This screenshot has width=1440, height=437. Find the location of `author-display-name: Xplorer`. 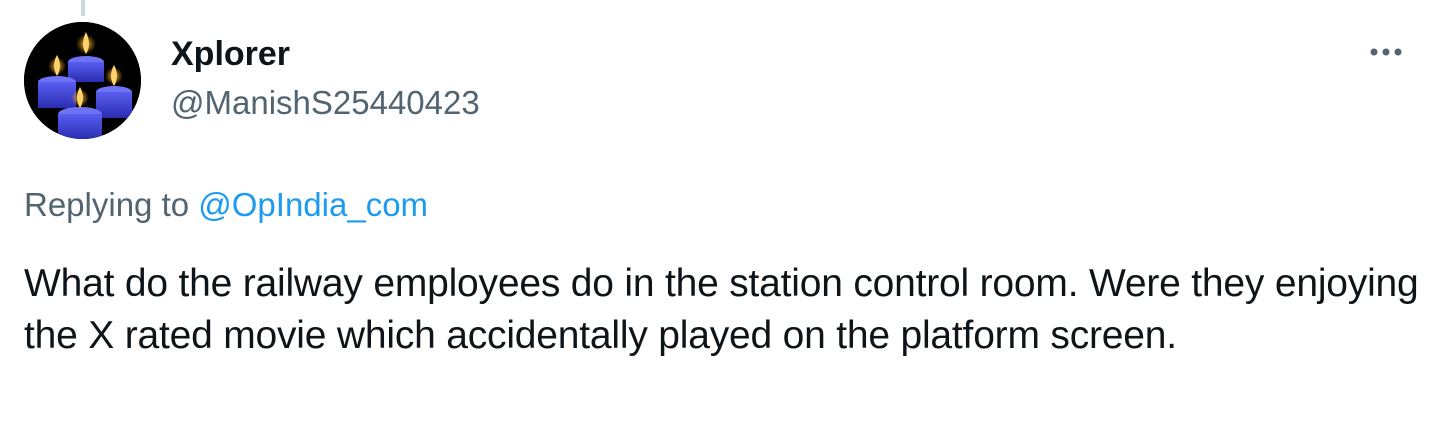

author-display-name: Xplorer is located at coordinates (230, 54).